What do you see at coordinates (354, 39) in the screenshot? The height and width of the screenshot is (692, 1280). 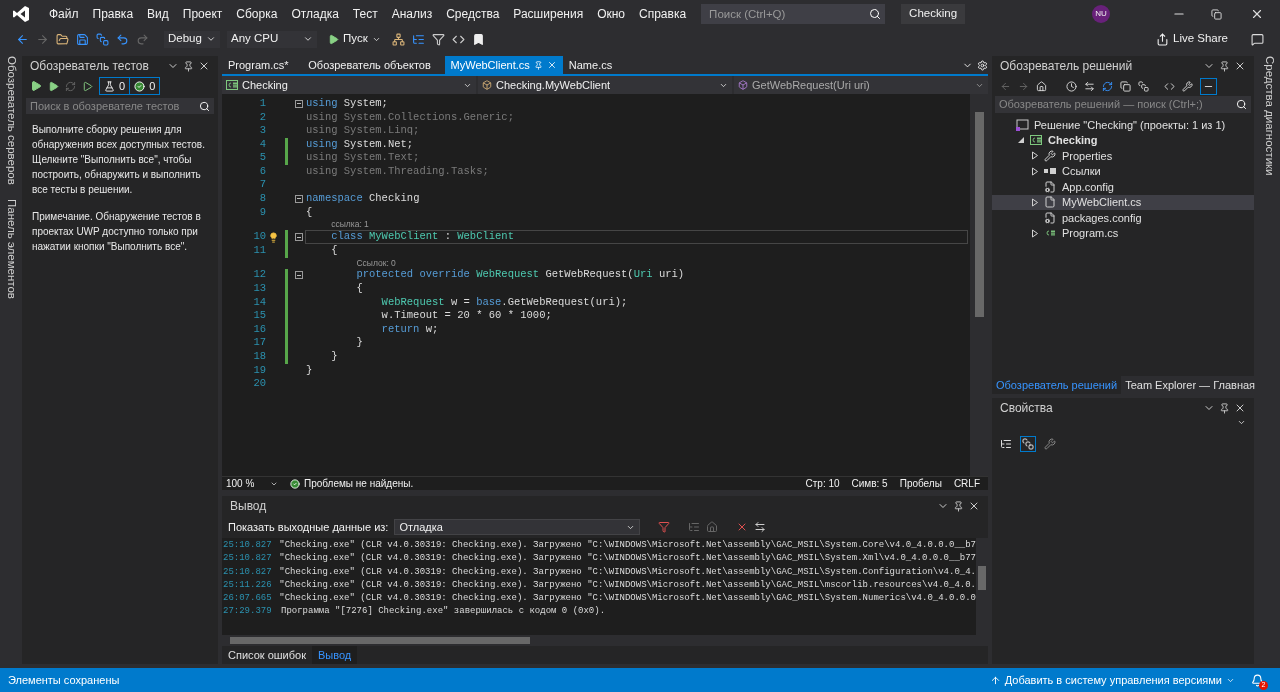 I see `start-button: Пуск` at bounding box center [354, 39].